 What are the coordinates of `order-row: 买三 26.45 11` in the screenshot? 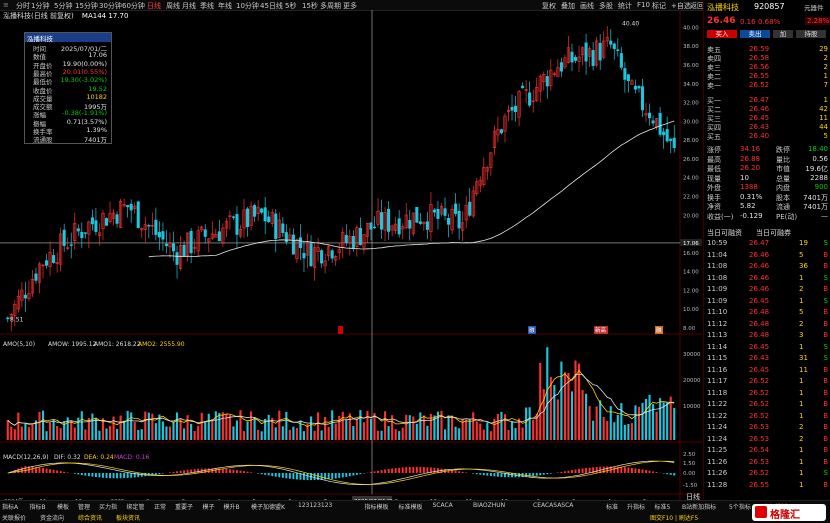 It's located at (767, 118).